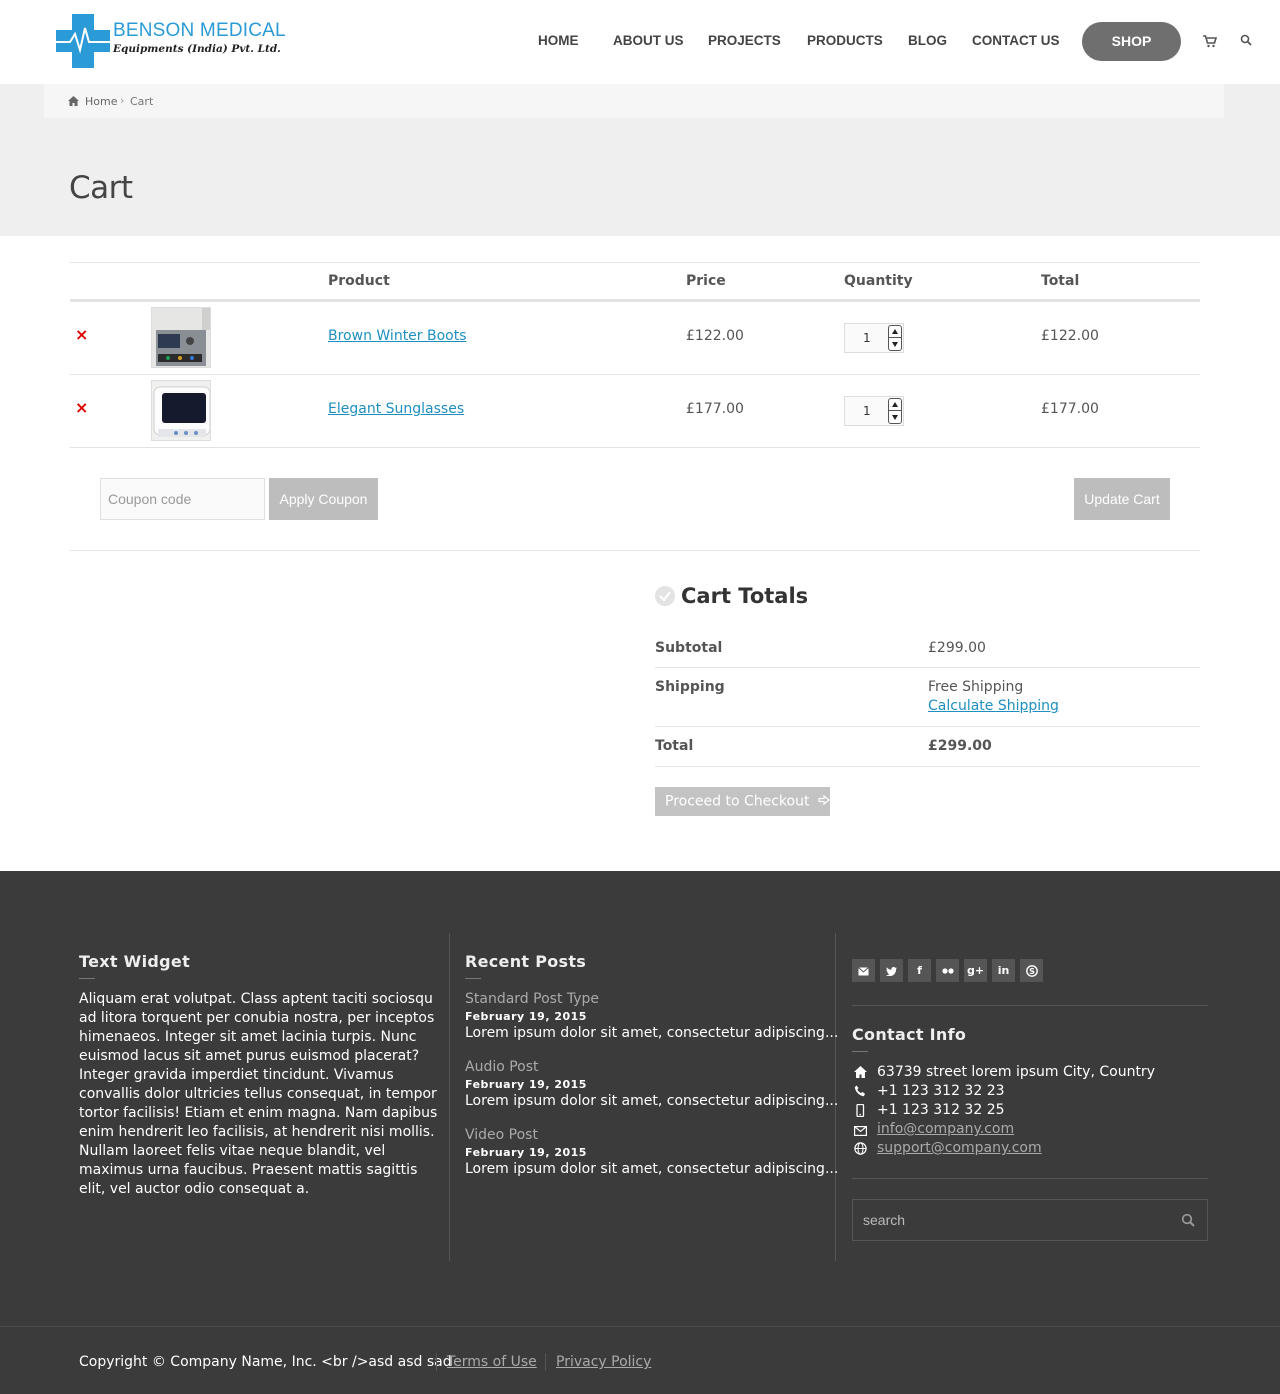  I want to click on line-total: £122.00, so click(1070, 336).